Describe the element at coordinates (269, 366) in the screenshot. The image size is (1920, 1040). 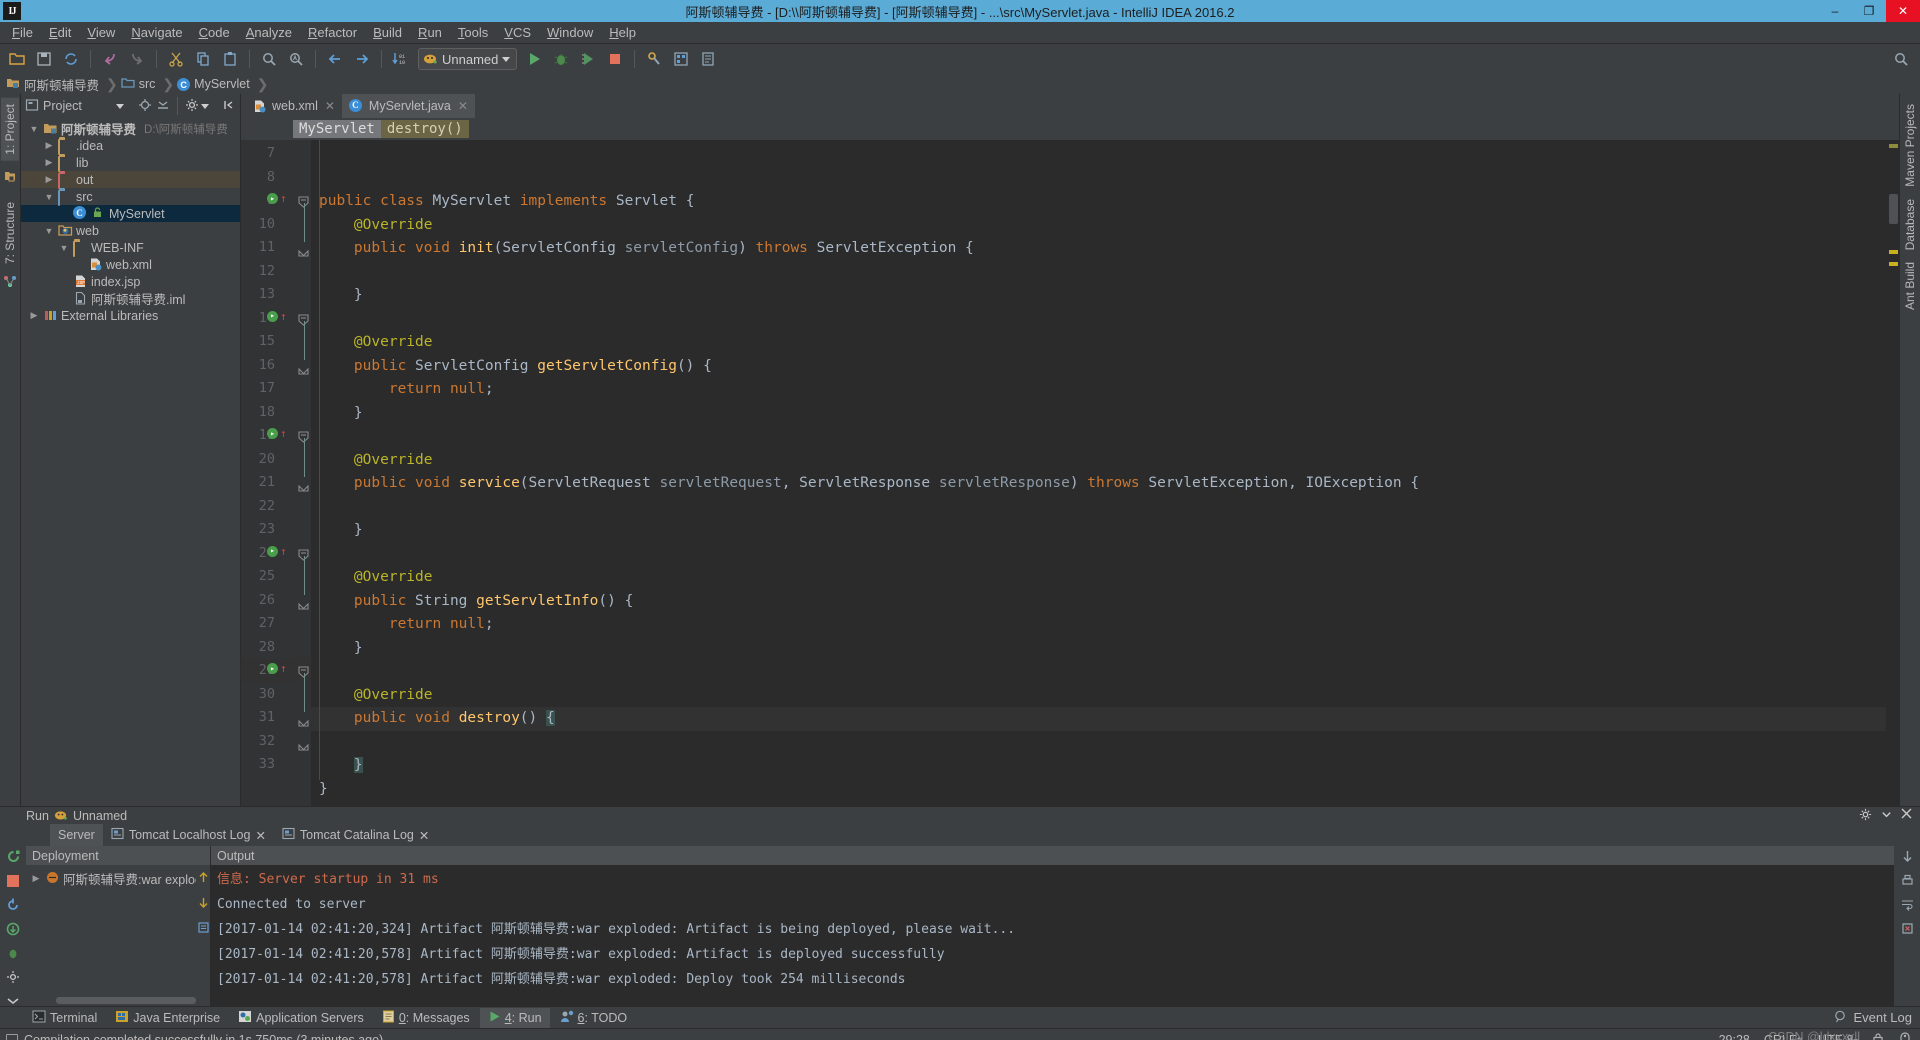
I see `gutter-line-16: 16` at that location.